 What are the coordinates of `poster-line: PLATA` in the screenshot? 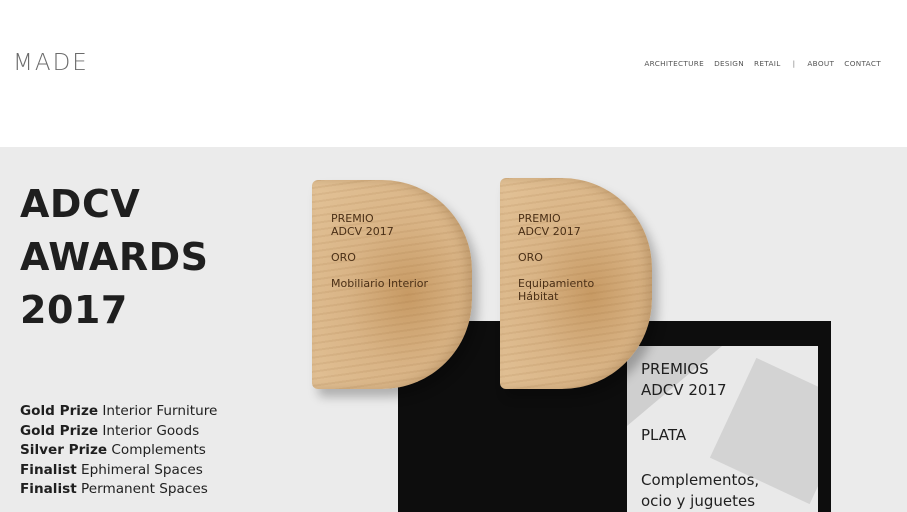 It's located at (664, 435).